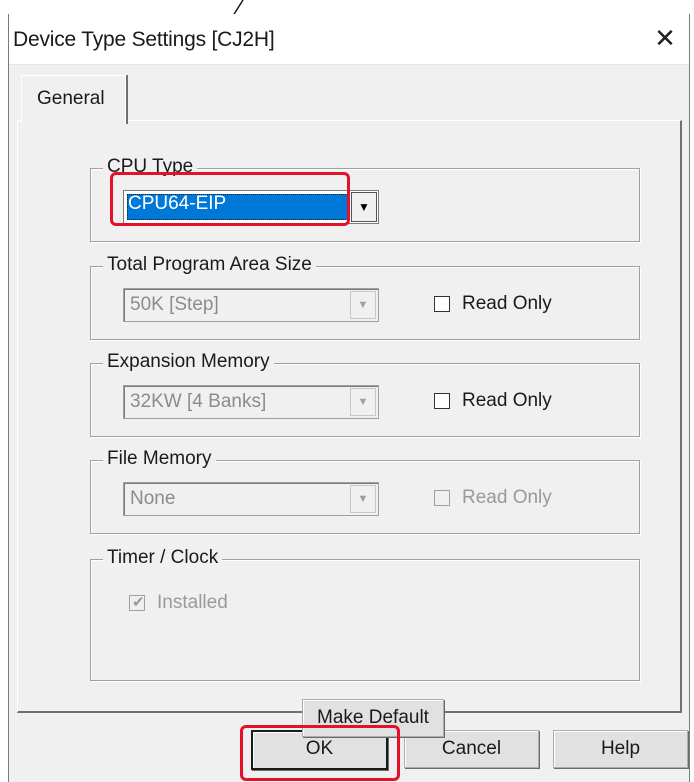  I want to click on close-icon: ✕, so click(665, 38).